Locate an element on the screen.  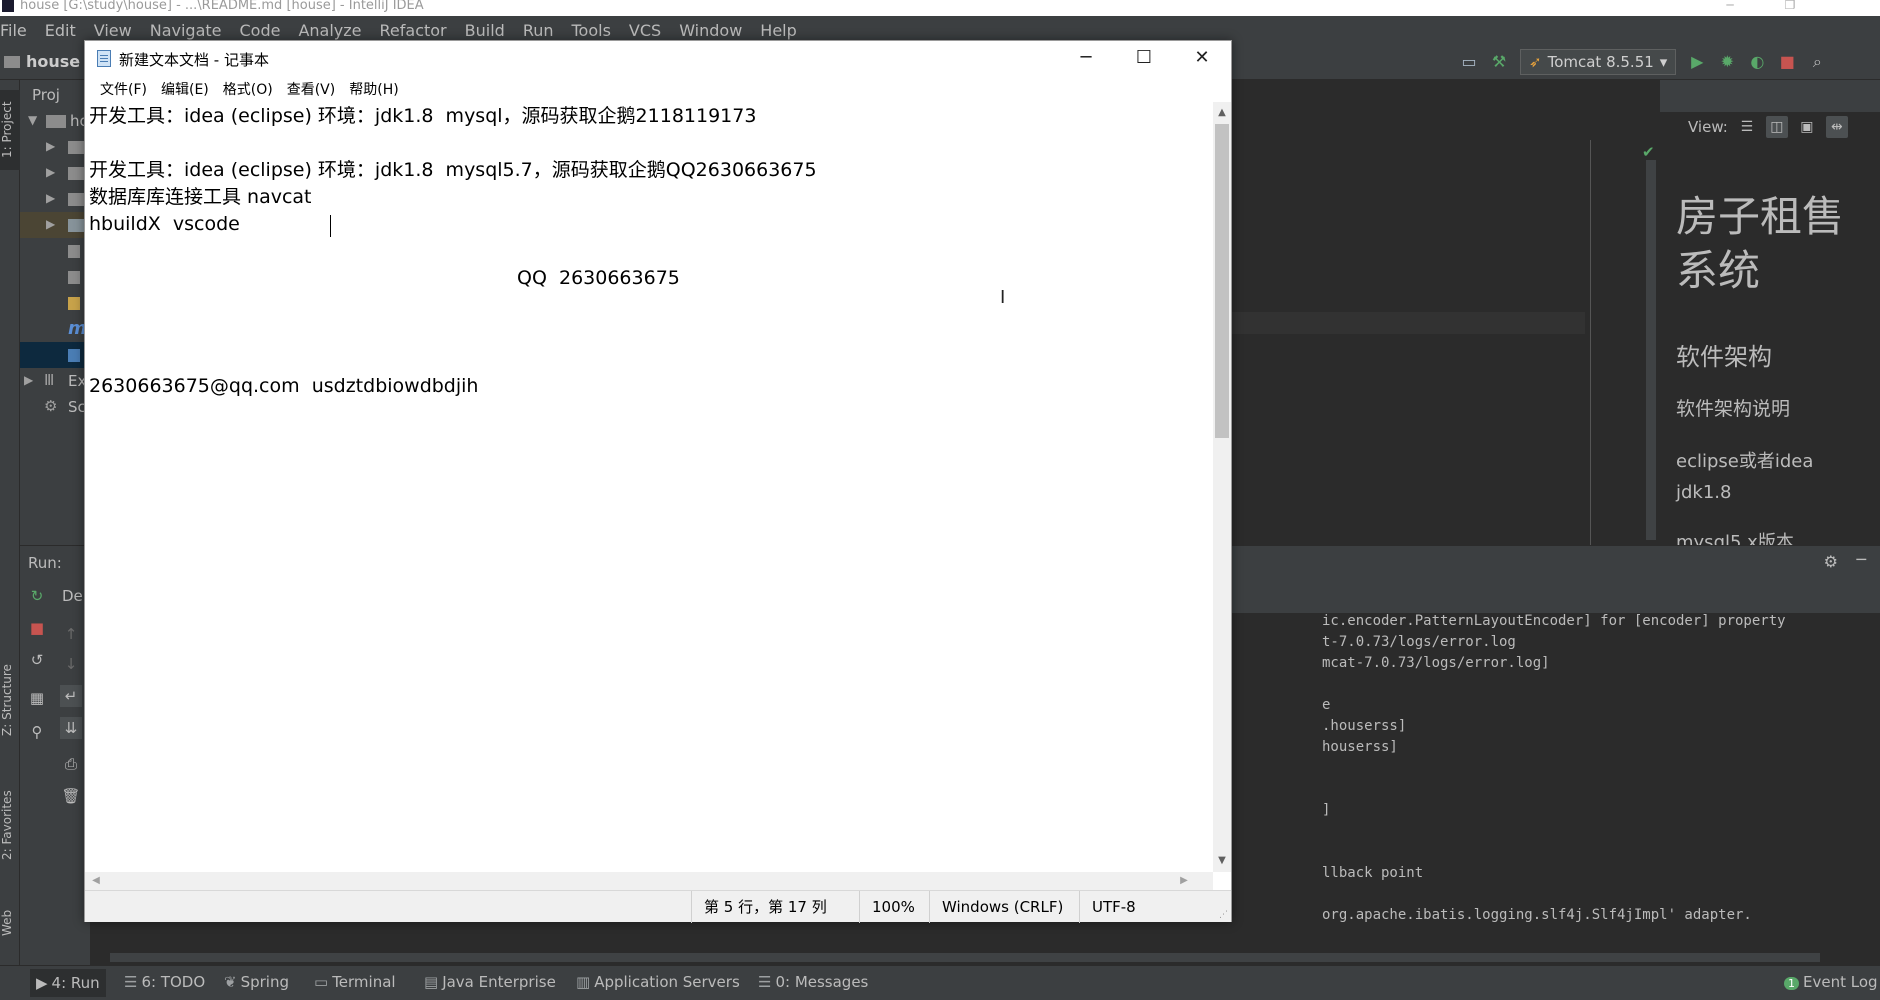
layout-icon: ▦ is located at coordinates (37, 698).